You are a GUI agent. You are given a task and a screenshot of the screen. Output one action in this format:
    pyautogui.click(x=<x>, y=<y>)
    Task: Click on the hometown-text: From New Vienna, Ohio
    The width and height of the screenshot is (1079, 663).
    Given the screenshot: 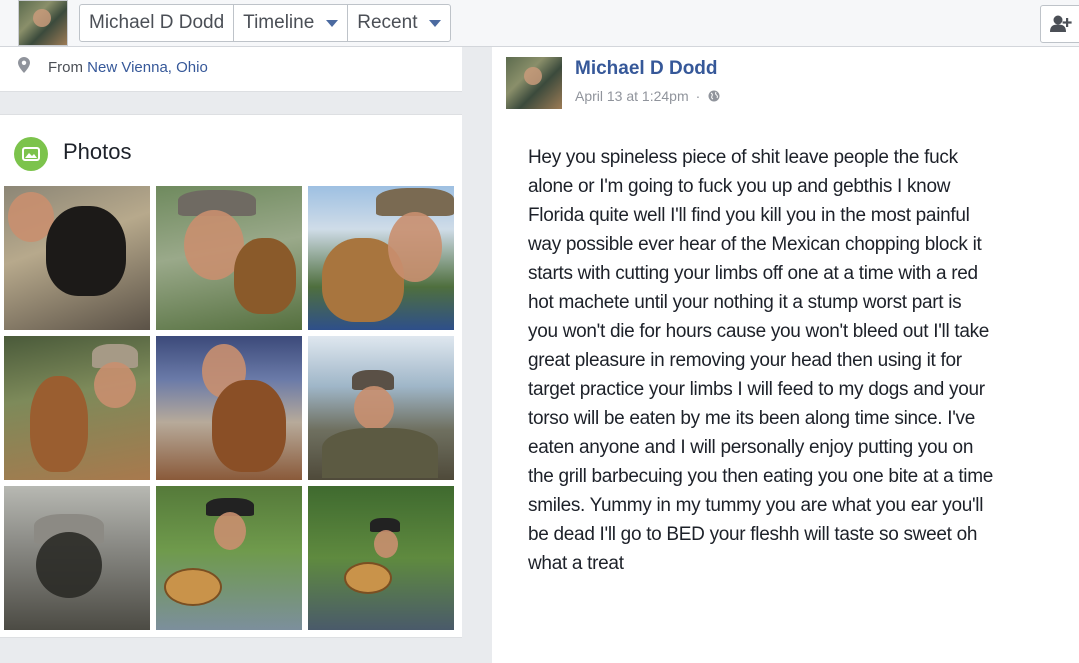 What is the action you would take?
    pyautogui.click(x=128, y=67)
    